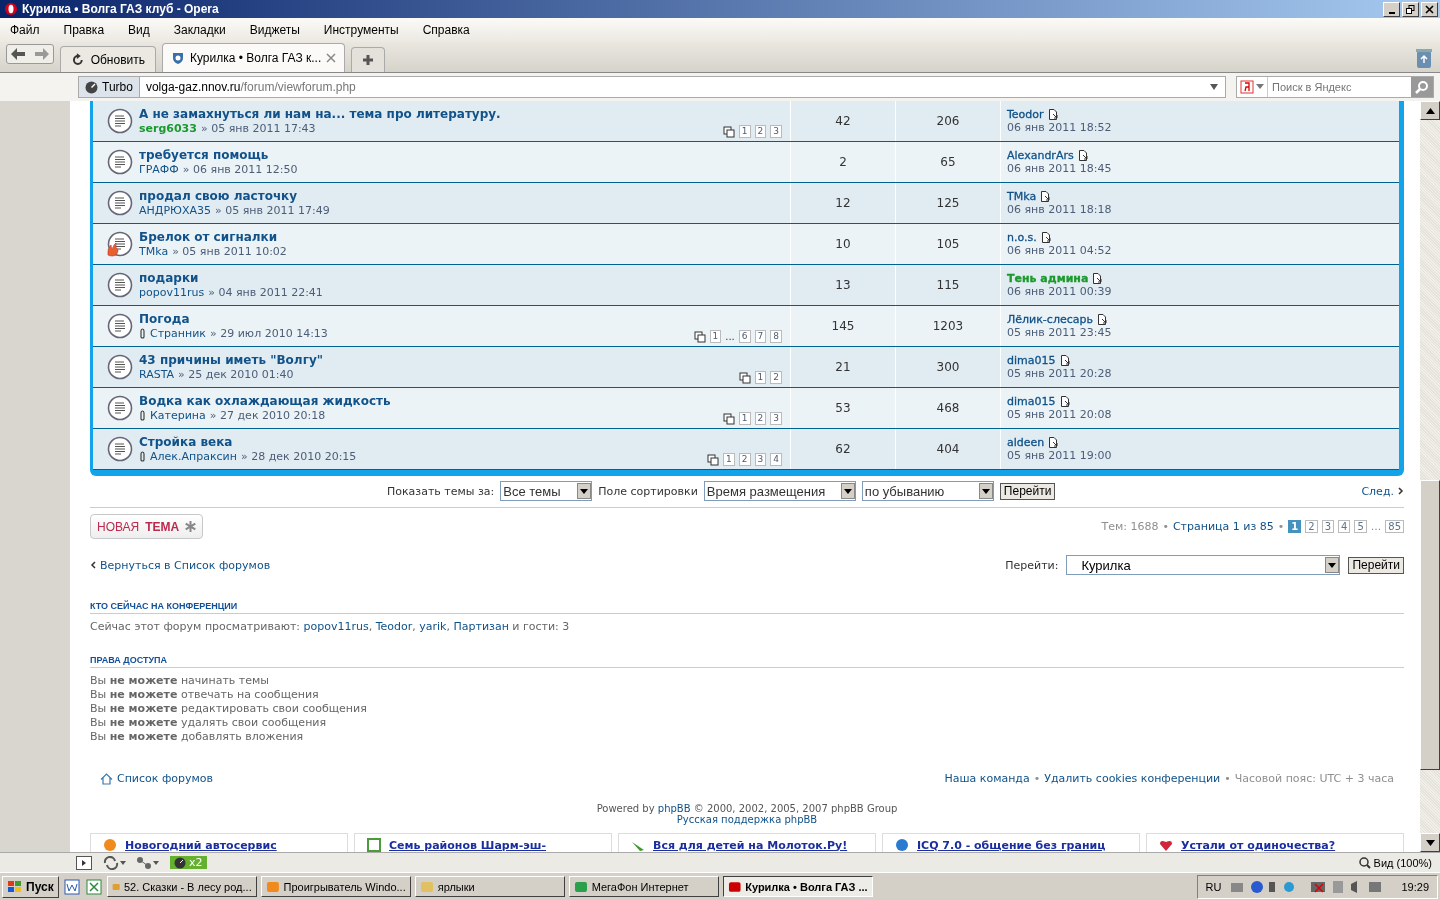 This screenshot has height=900, width=1440. I want to click on start-button: Пуск, so click(30, 886).